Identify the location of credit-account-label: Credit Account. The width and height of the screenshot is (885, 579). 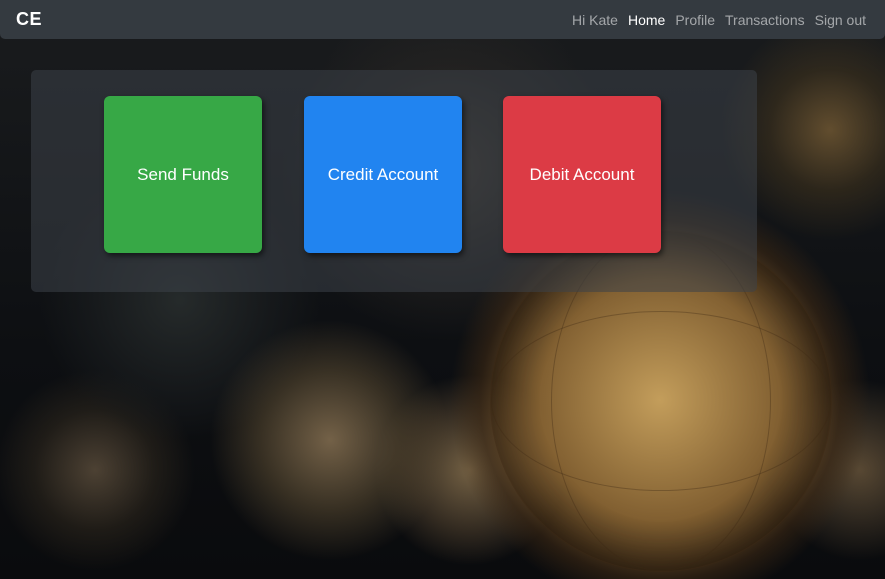
(383, 174).